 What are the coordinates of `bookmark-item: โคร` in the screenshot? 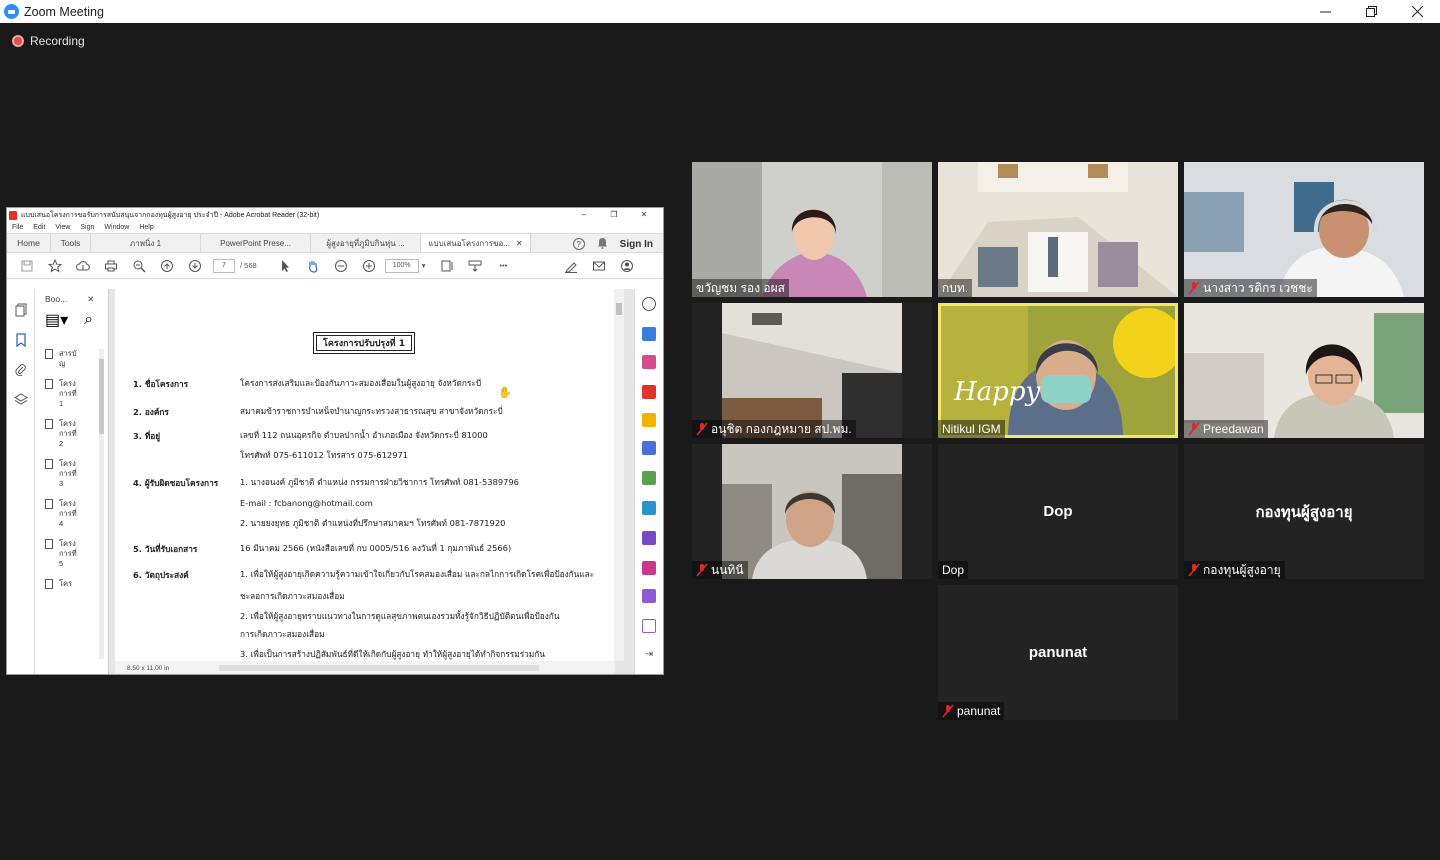 It's located at (75, 584).